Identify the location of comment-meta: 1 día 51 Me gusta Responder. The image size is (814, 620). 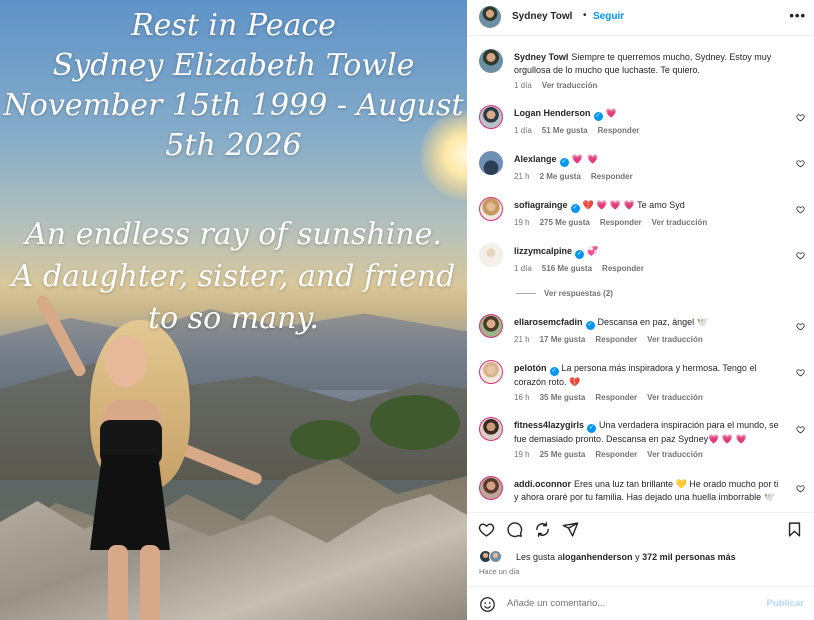
(581, 130).